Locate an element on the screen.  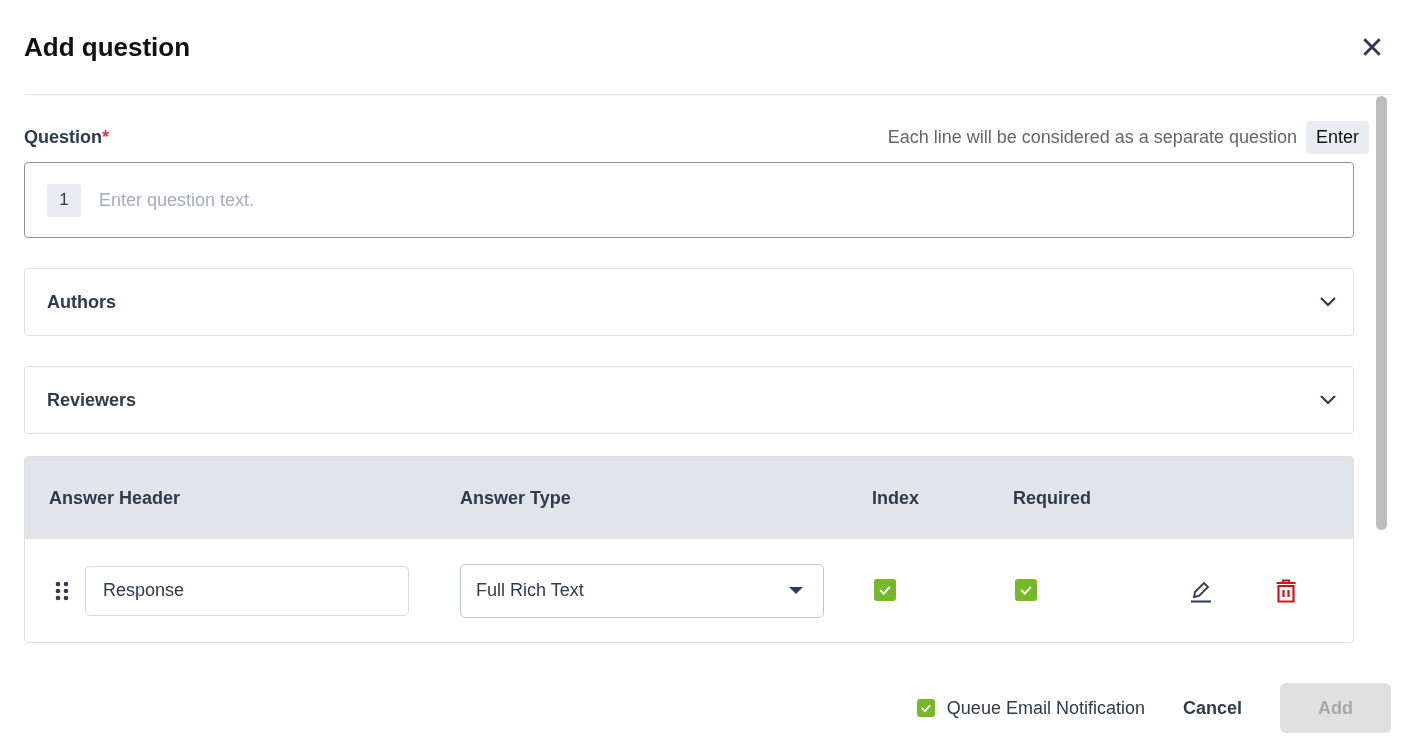
section-label: Authors is located at coordinates (81, 302).